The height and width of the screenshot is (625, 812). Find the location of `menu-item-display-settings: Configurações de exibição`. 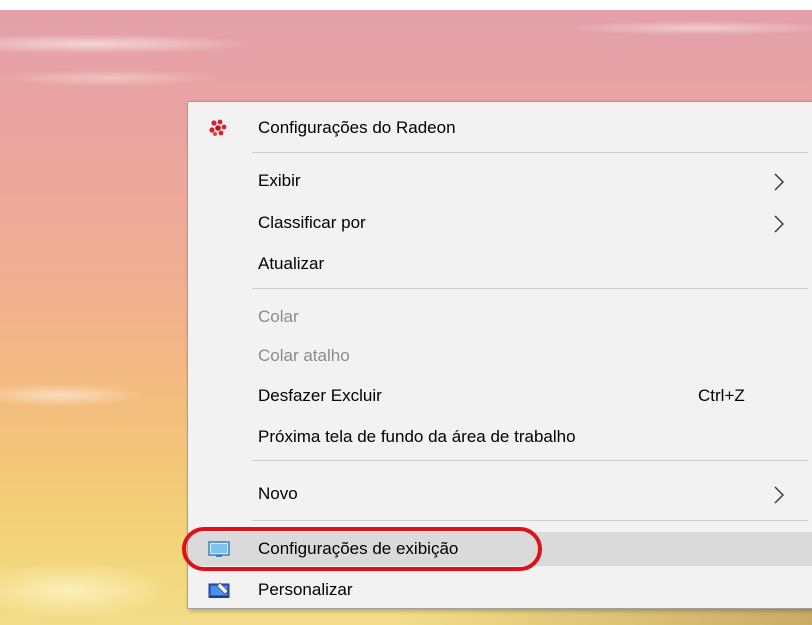

menu-item-display-settings: Configurações de exibição is located at coordinates (500, 549).